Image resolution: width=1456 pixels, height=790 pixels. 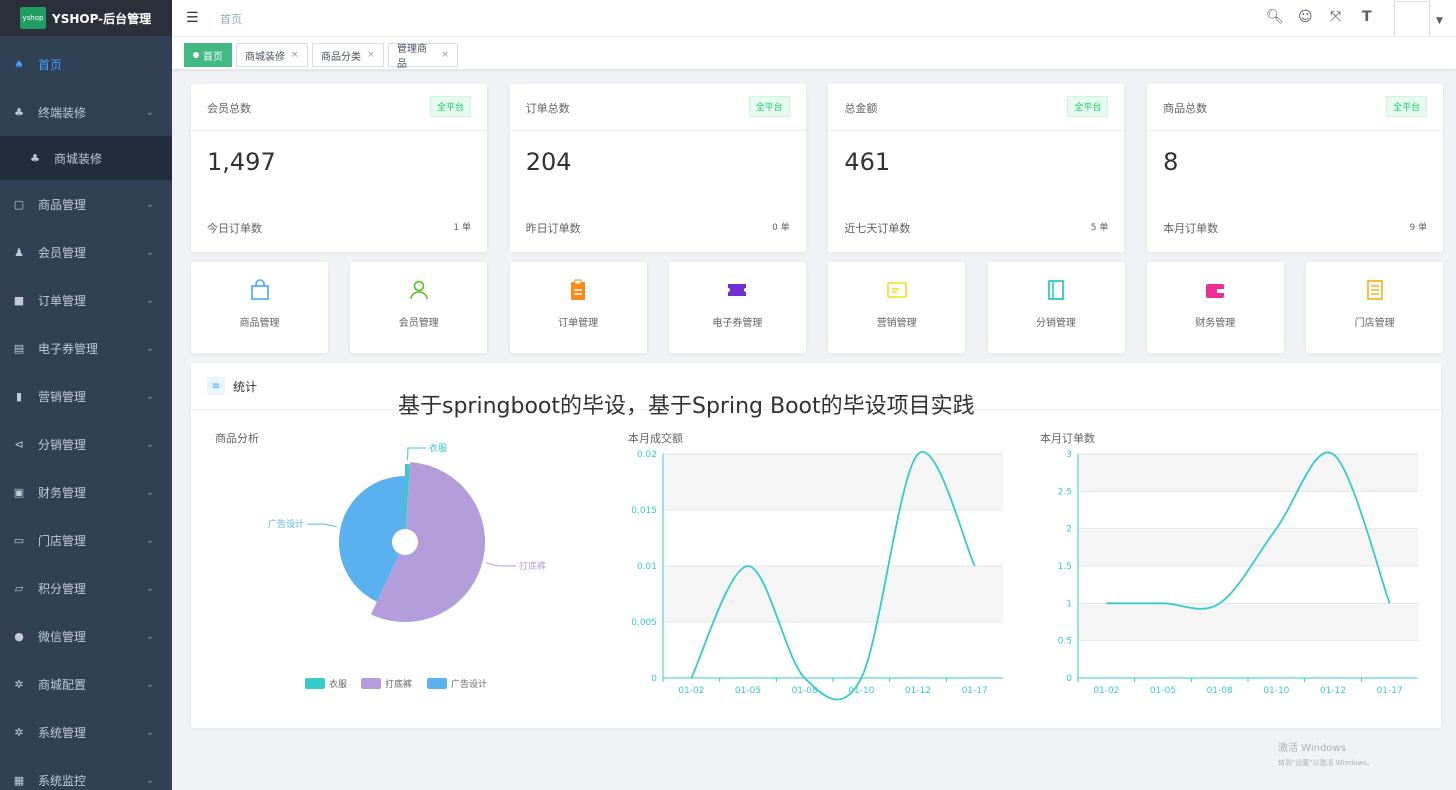 What do you see at coordinates (1056, 307) in the screenshot?
I see `nav-card: 分销管理` at bounding box center [1056, 307].